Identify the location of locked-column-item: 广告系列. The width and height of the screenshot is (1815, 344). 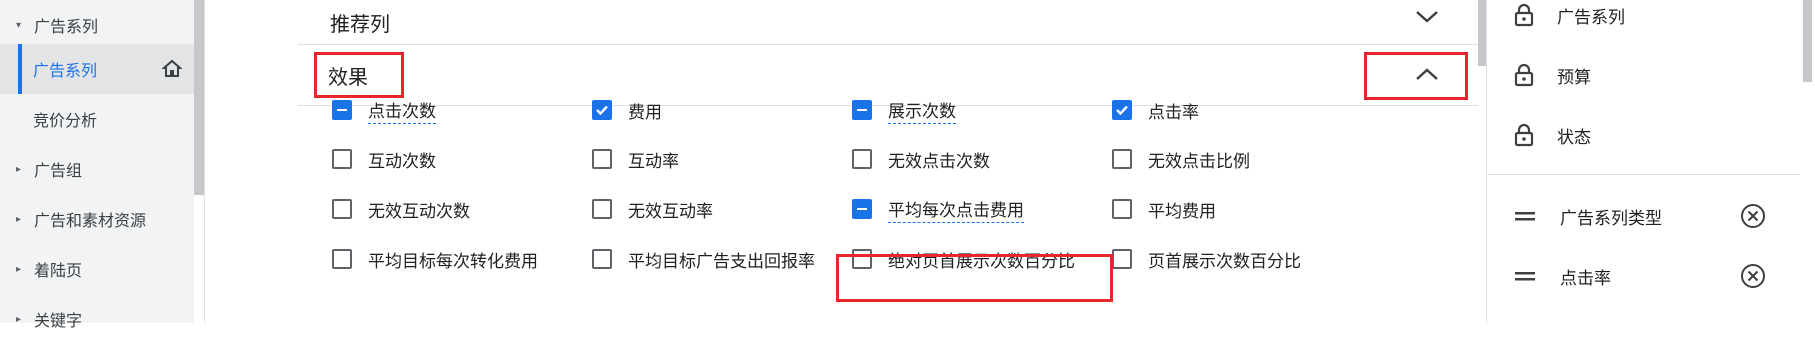
(1643, 22).